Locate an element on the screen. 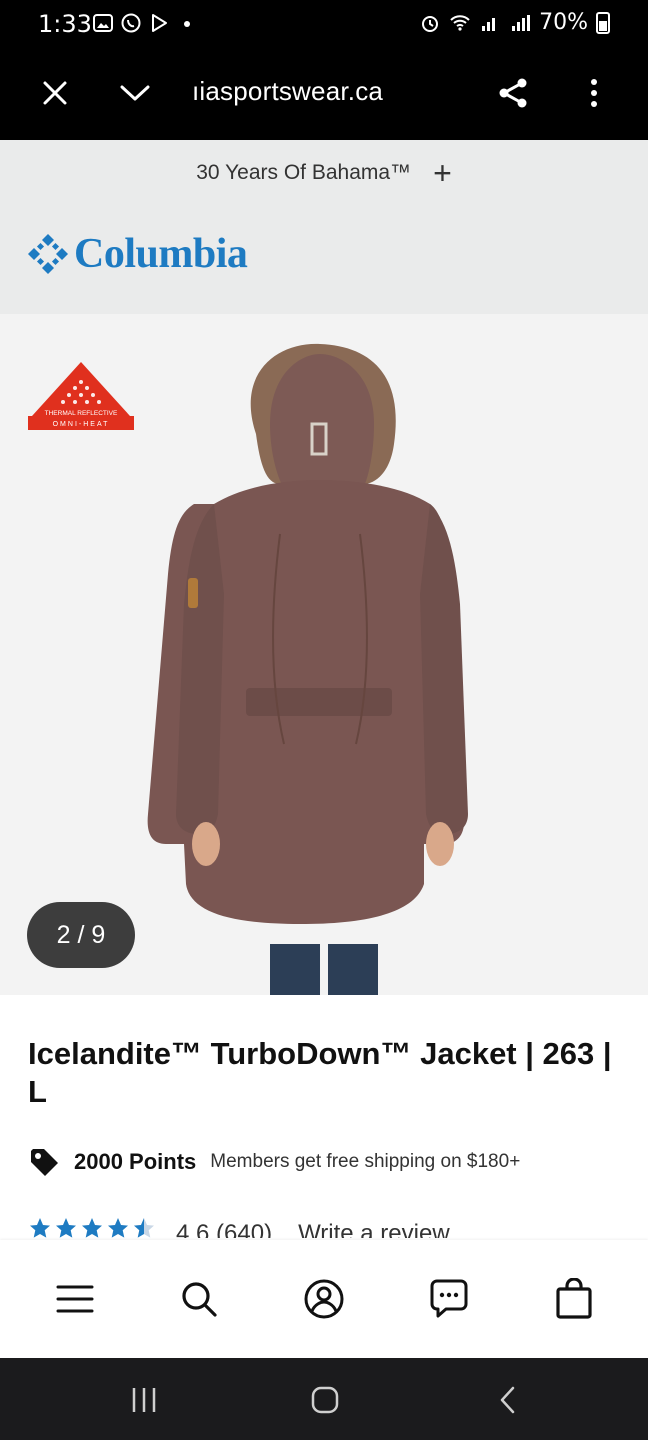  promo-expand-icon: + is located at coordinates (442, 173).